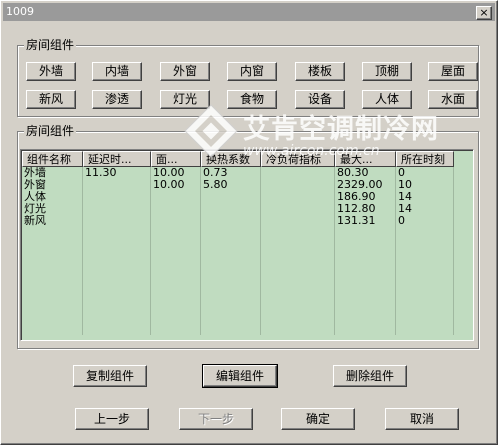 This screenshot has height=445, width=498. What do you see at coordinates (52, 185) in the screenshot?
I see `table-cell: 外窗` at bounding box center [52, 185].